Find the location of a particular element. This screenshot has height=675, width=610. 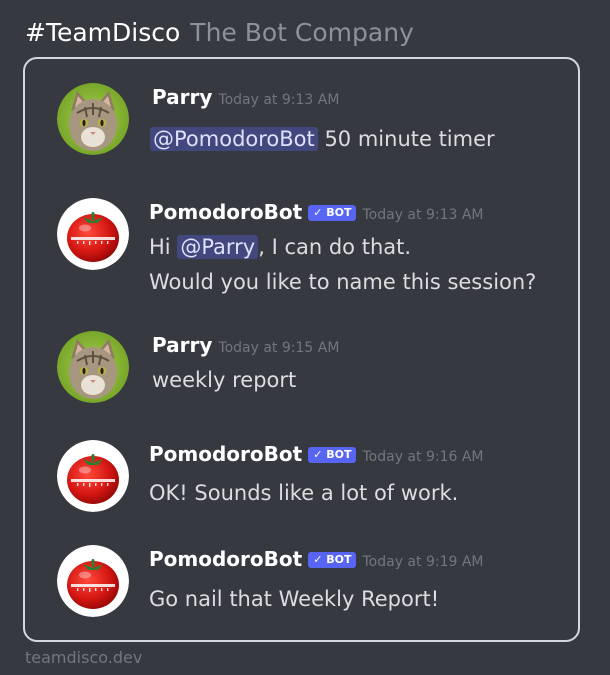

server-header: #TeamDisco The Bot Company is located at coordinates (219, 33).